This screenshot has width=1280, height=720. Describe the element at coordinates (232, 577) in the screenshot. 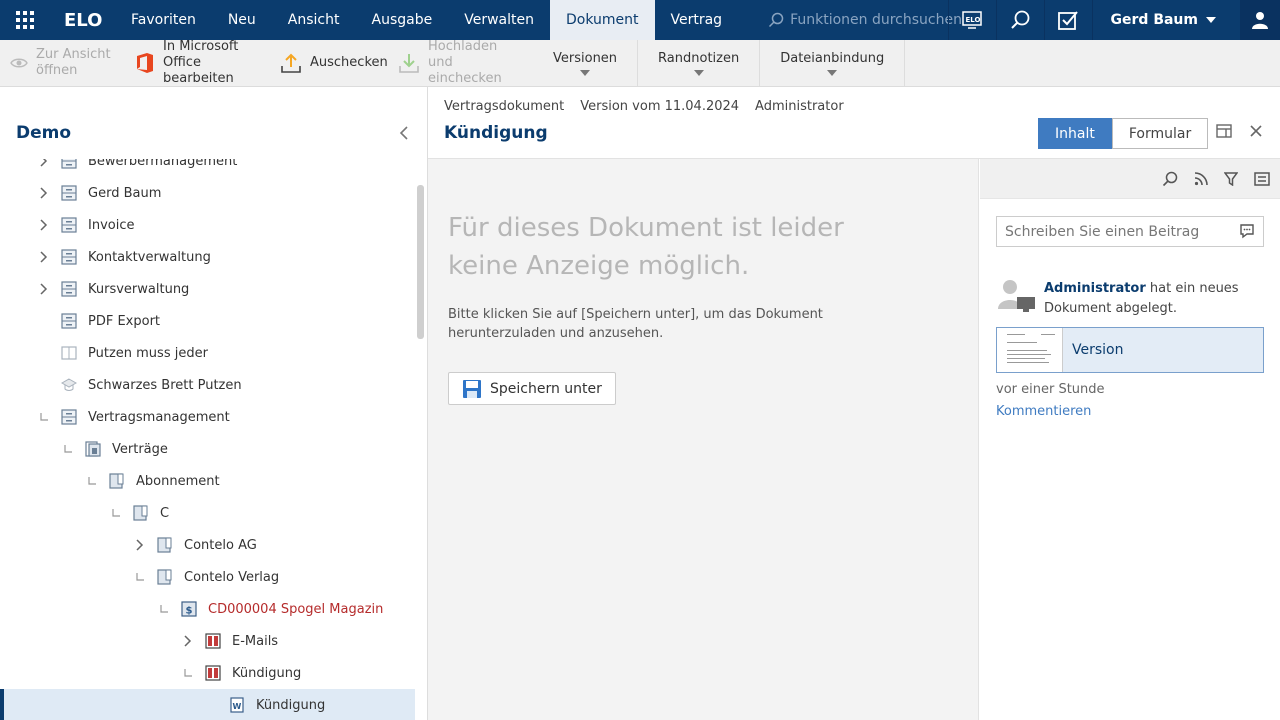

I see `tree-node-label: Contelo Verlag` at that location.